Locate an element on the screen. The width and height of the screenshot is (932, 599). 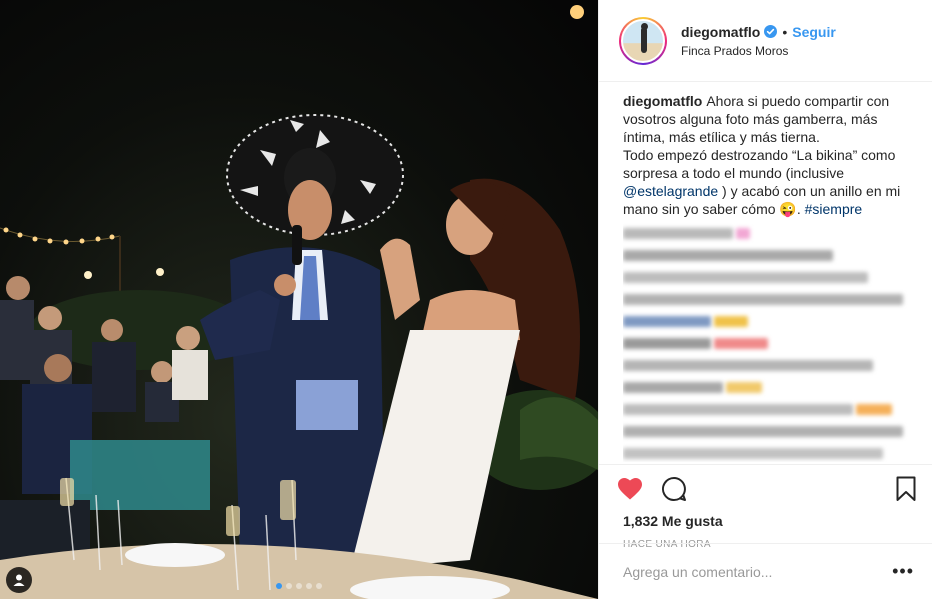
header-username: diegomatflo is located at coordinates (720, 32).